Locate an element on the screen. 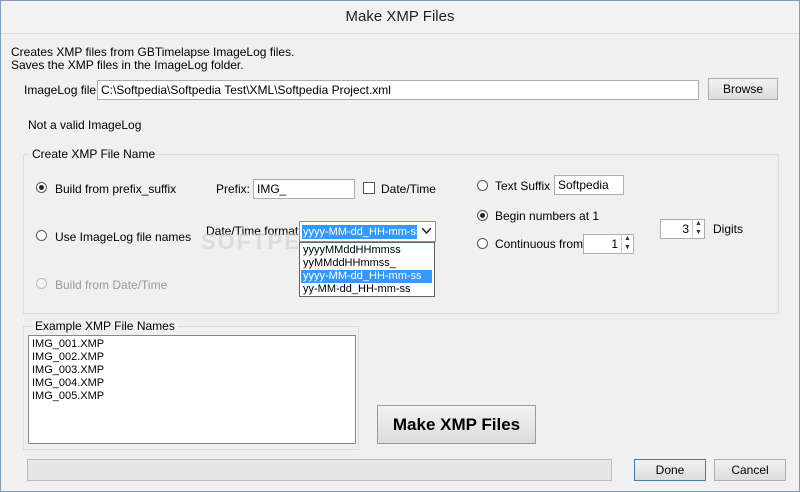 The width and height of the screenshot is (800, 492). datetime-radio is located at coordinates (41, 283).